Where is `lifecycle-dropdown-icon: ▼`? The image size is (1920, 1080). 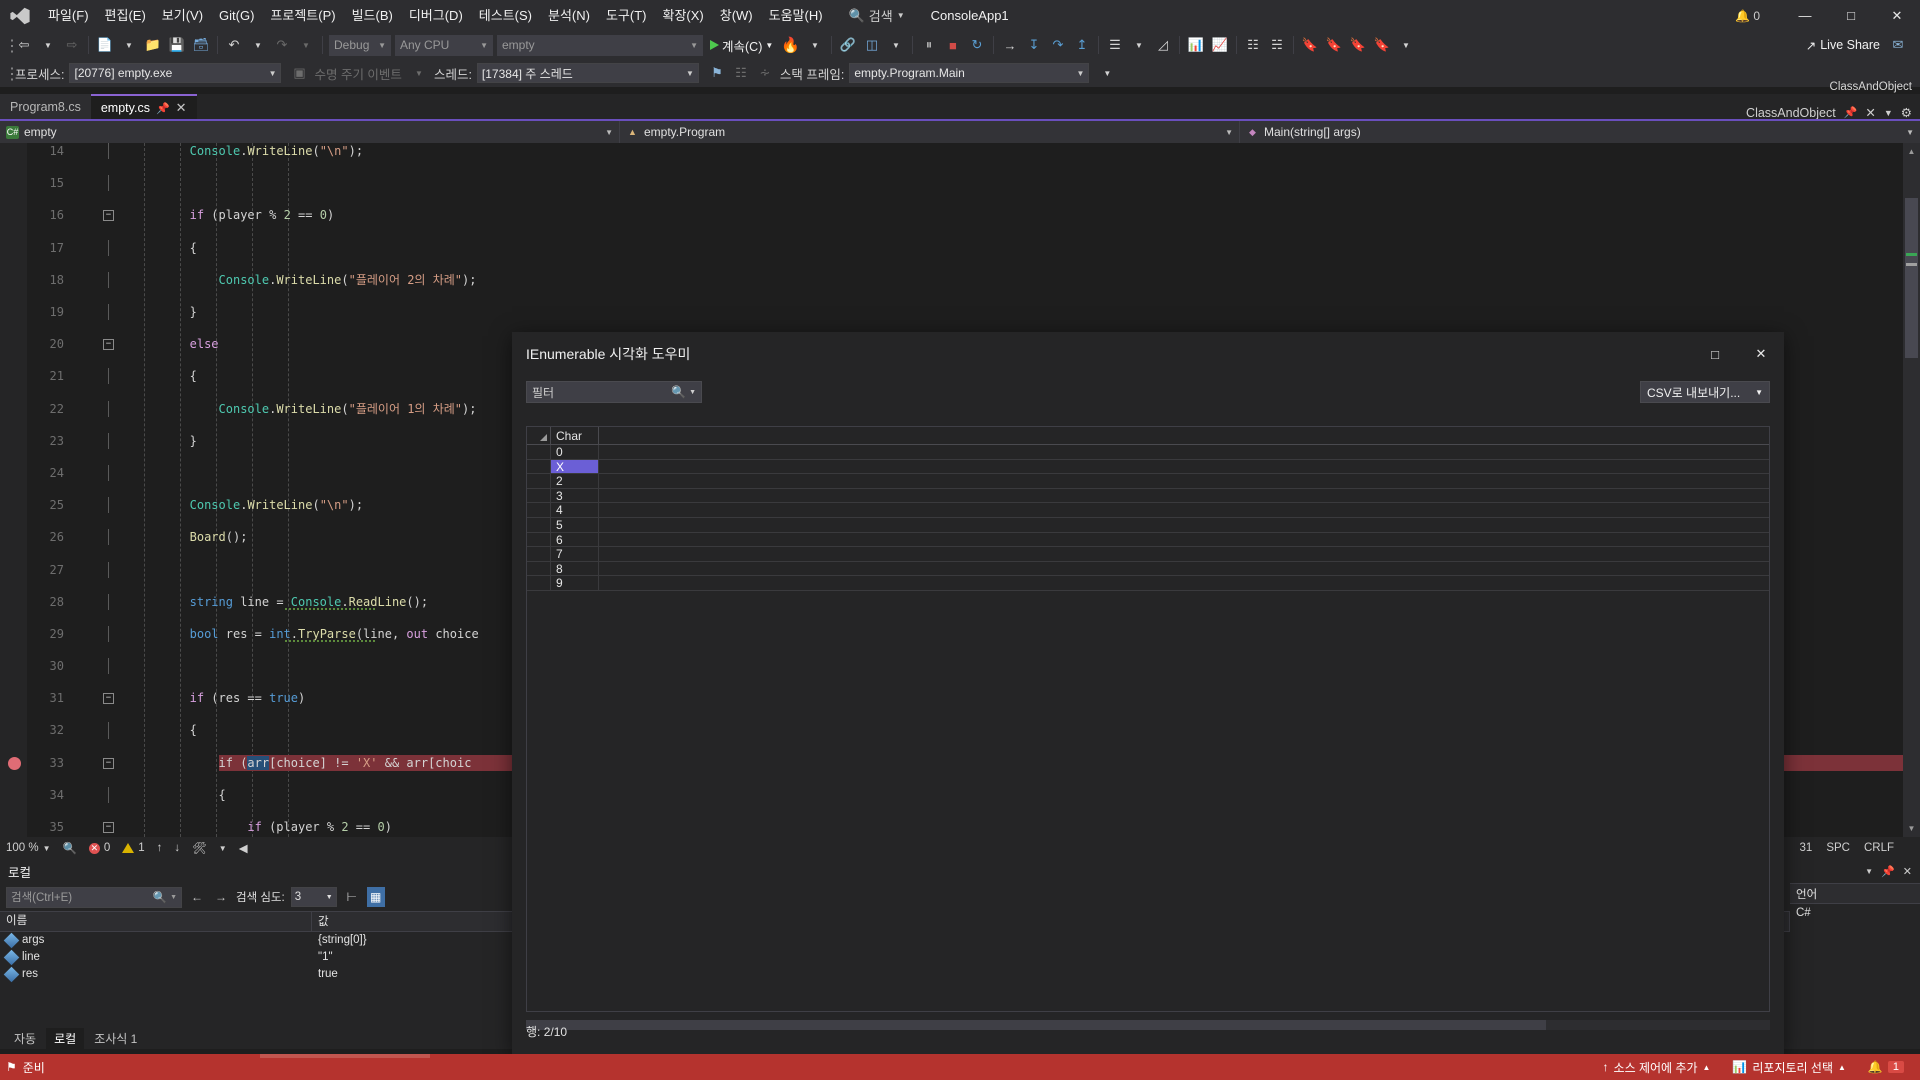 lifecycle-dropdown-icon: ▼ is located at coordinates (419, 73).